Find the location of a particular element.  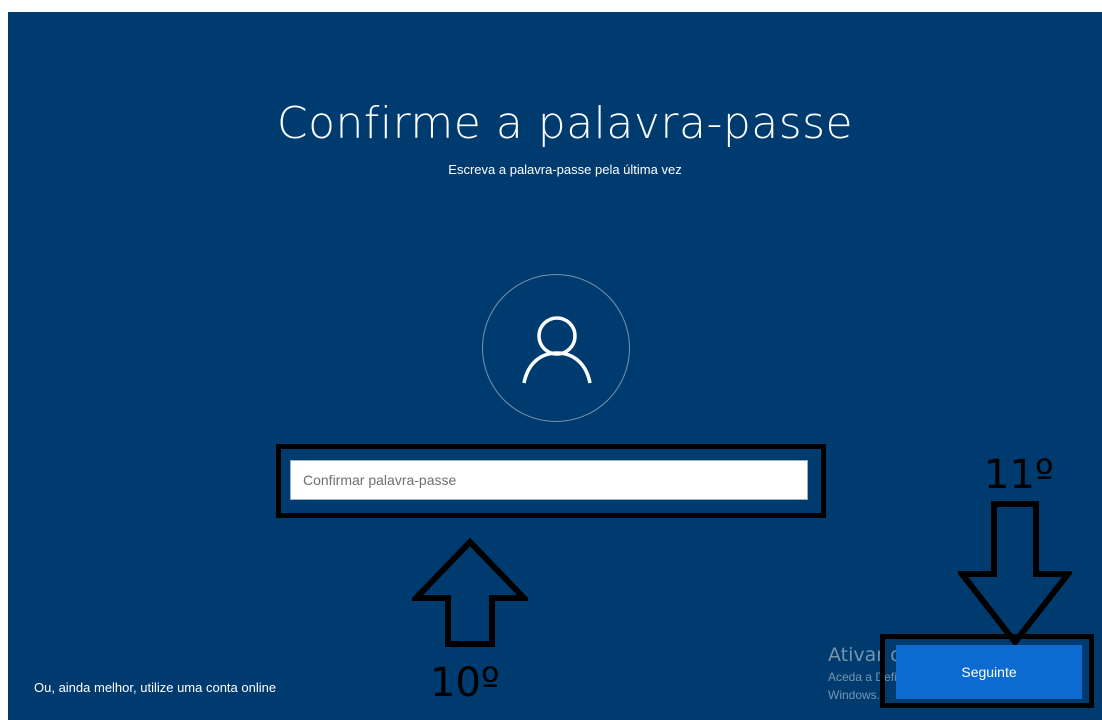

avatar is located at coordinates (556, 348).